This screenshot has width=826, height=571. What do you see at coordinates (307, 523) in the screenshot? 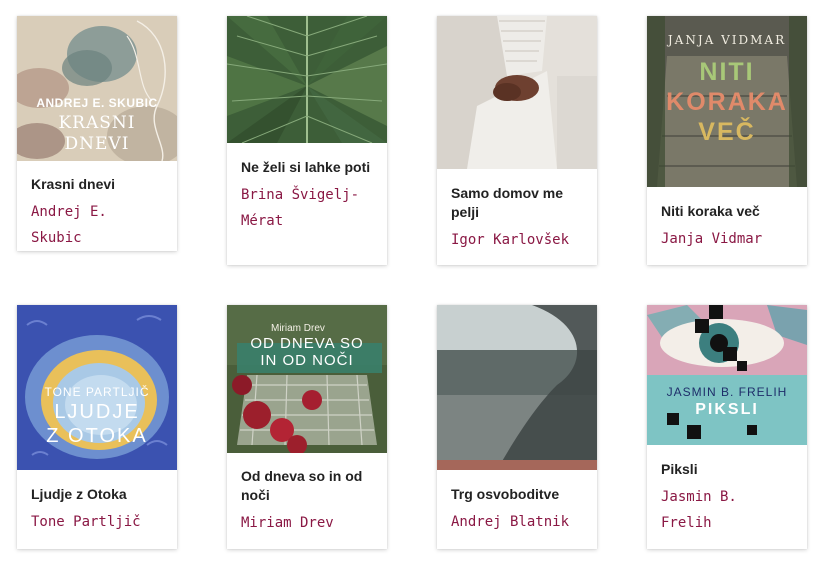
I see `book-author: Miriam Drev` at bounding box center [307, 523].